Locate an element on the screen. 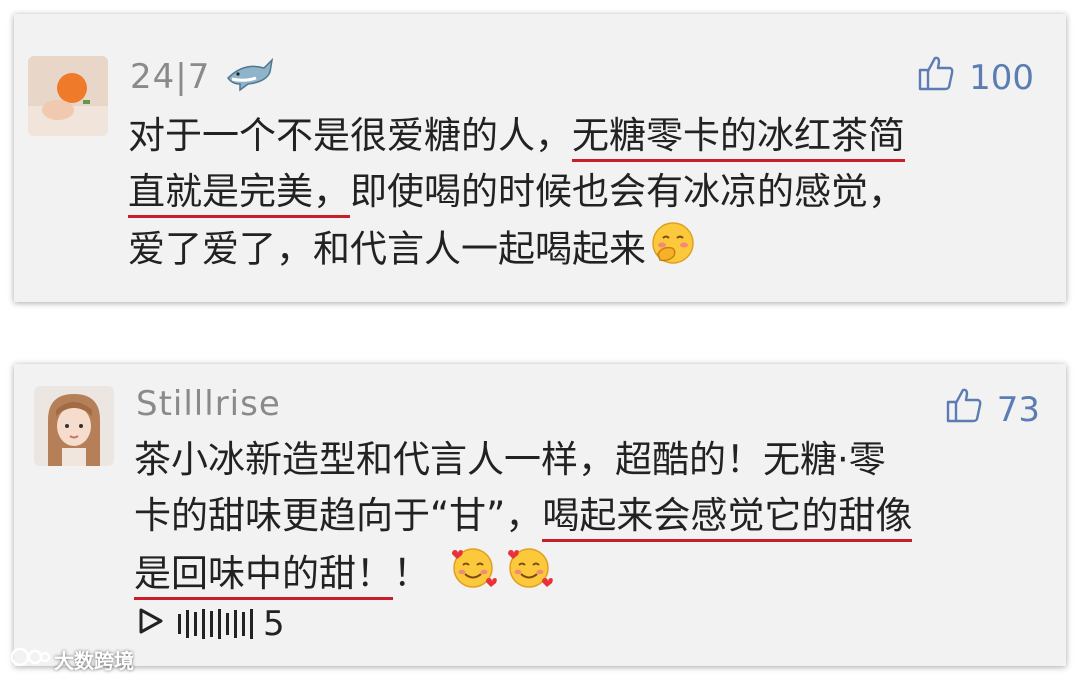  watermark-logo-icon is located at coordinates (32, 659).